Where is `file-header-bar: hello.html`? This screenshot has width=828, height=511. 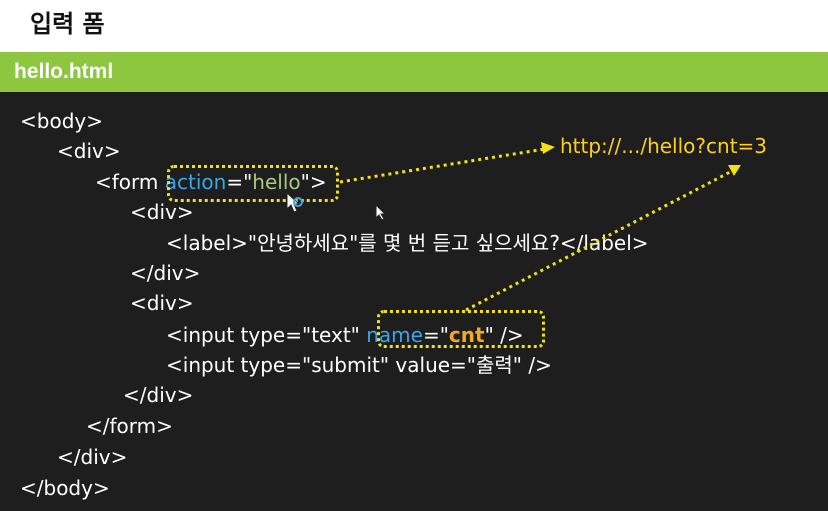
file-header-bar: hello.html is located at coordinates (414, 72).